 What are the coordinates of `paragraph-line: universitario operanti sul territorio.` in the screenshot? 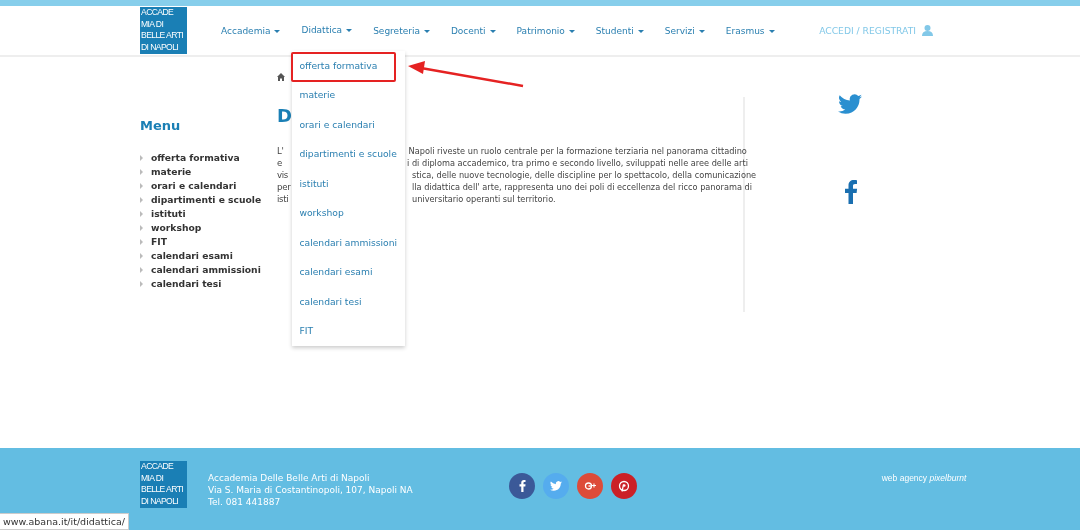 It's located at (484, 198).